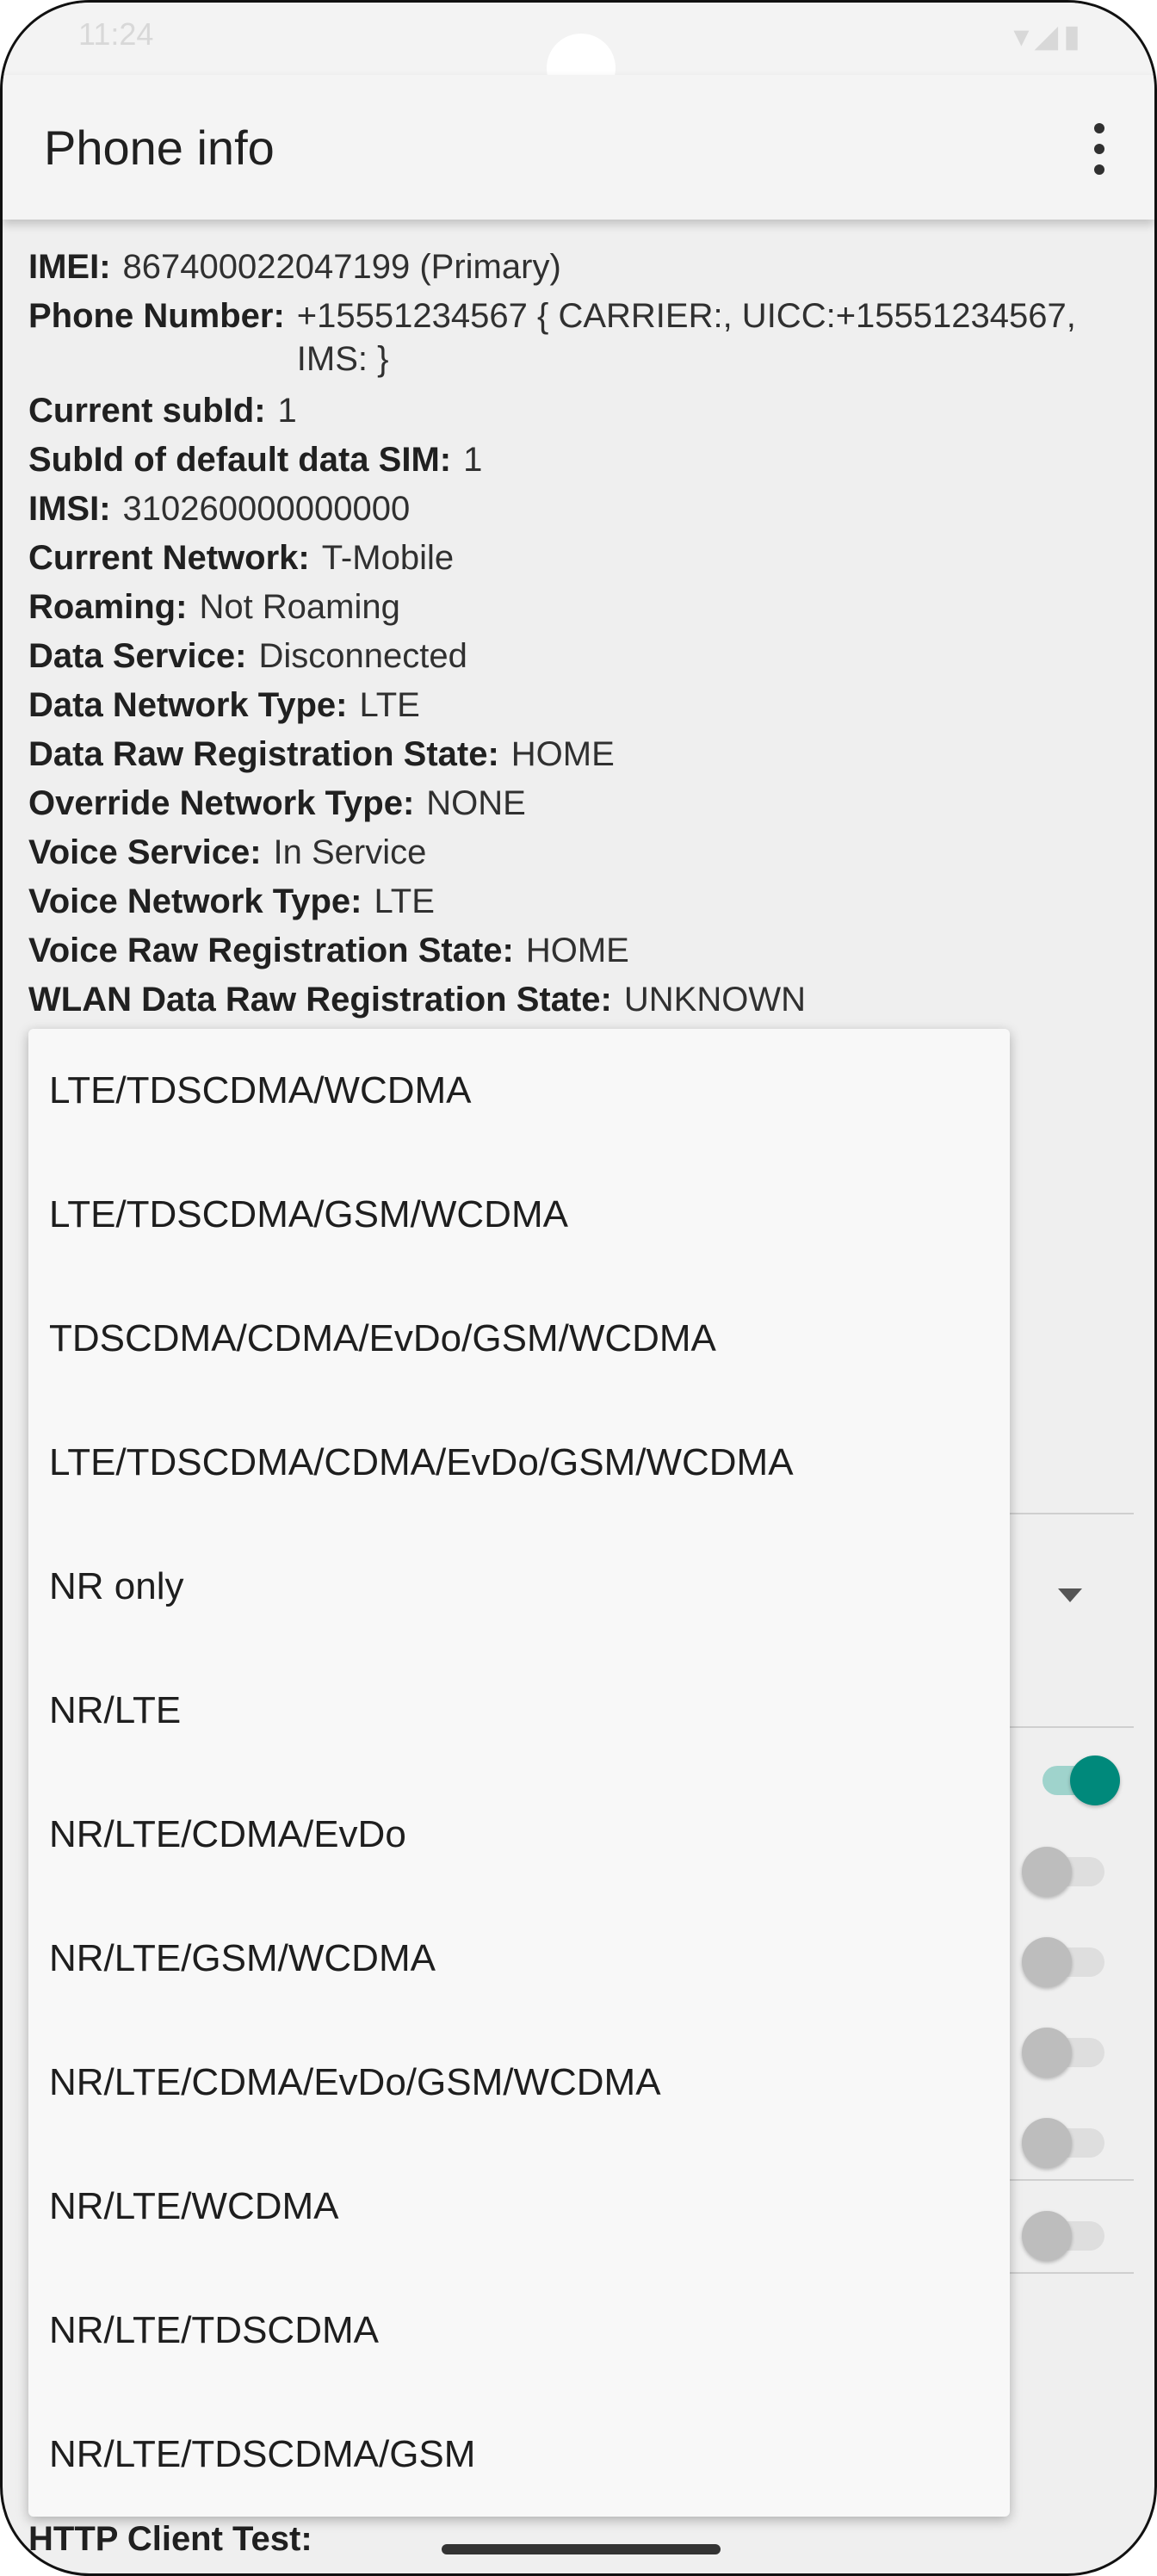  What do you see at coordinates (579, 148) in the screenshot?
I see `app-bar: Phone info` at bounding box center [579, 148].